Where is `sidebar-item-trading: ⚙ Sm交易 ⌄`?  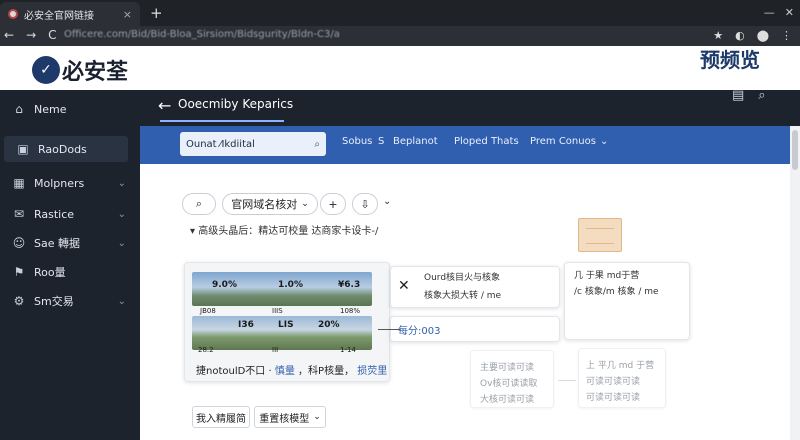
sidebar-item-trading: ⚙ Sm交易 ⌄ is located at coordinates (70, 301).